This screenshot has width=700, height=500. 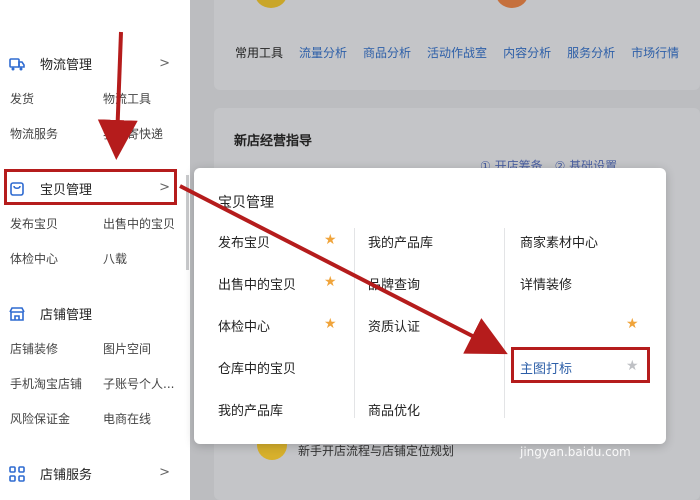 I want to click on watermark-brand: Baidu 经验, so click(x=576, y=424).